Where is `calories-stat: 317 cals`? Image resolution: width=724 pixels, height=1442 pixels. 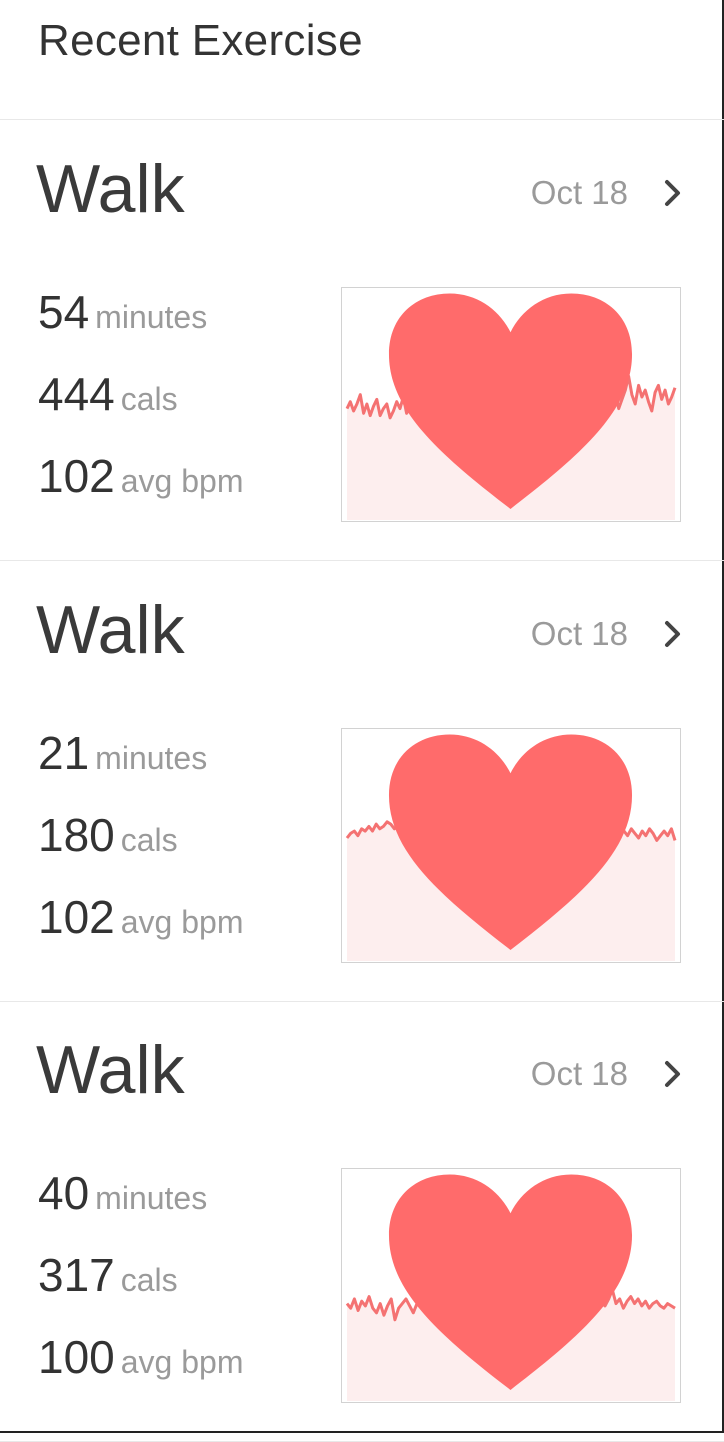 calories-stat: 317 cals is located at coordinates (140, 1285).